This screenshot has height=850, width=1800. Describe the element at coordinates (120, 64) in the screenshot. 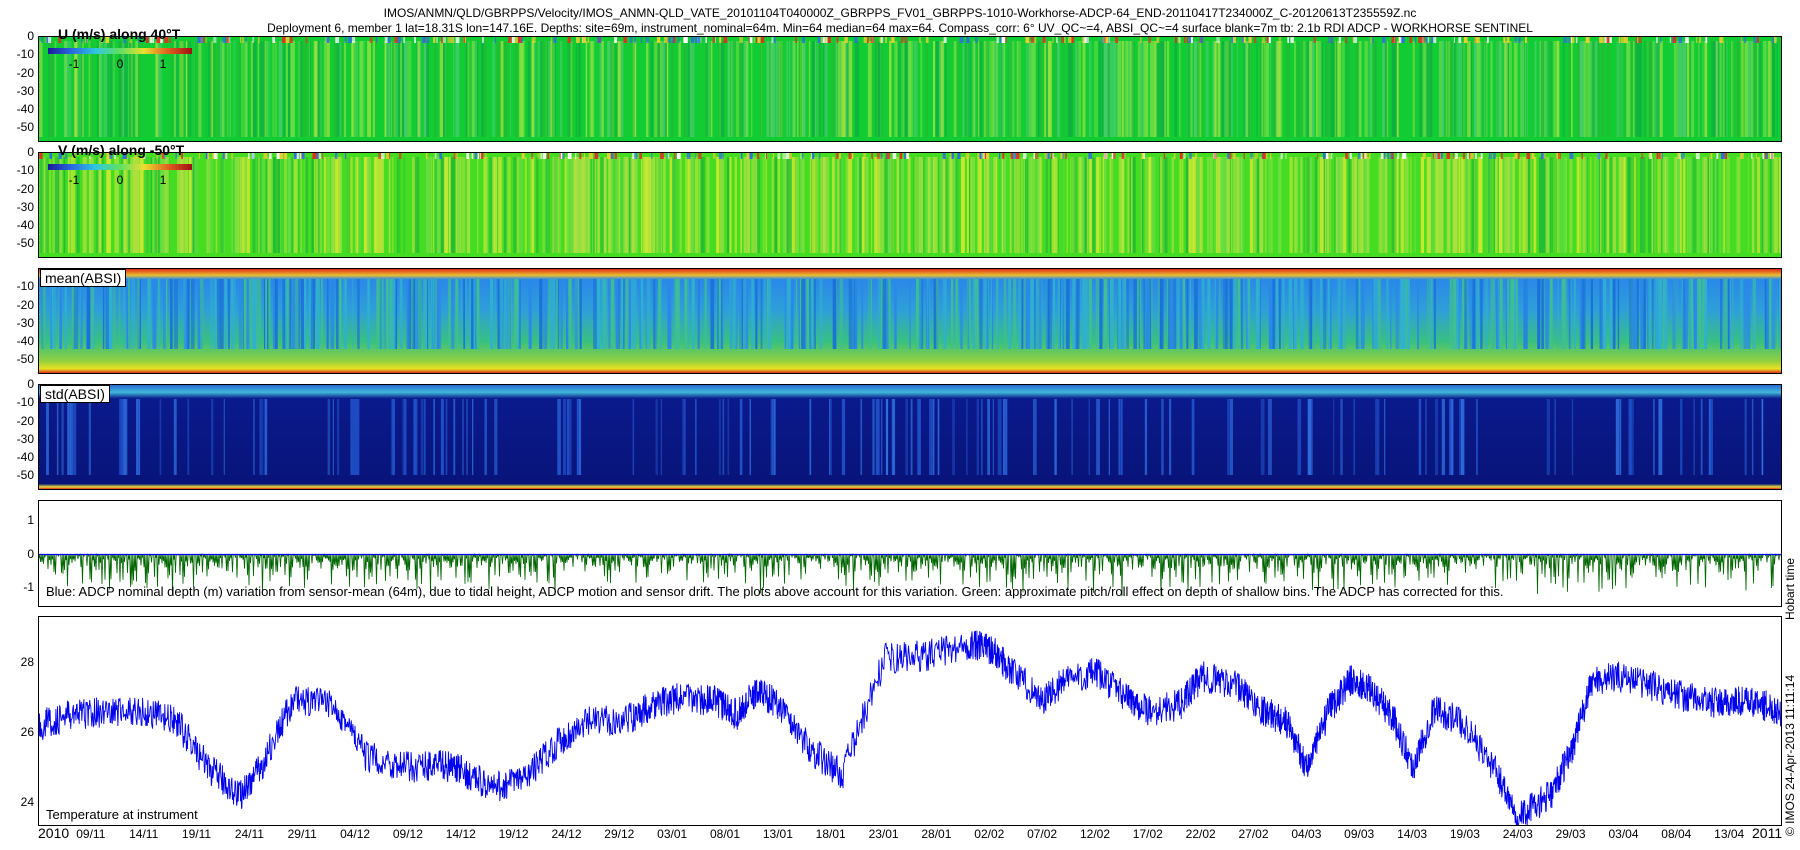

I see `u-colorbar-tick: 0` at that location.